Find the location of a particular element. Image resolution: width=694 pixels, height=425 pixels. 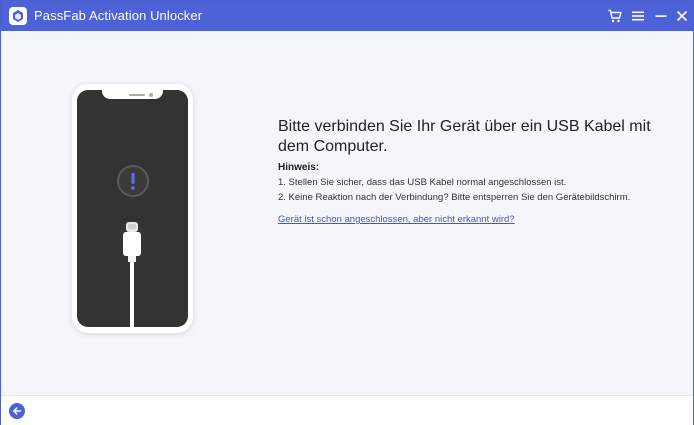

cart-icon is located at coordinates (615, 16).